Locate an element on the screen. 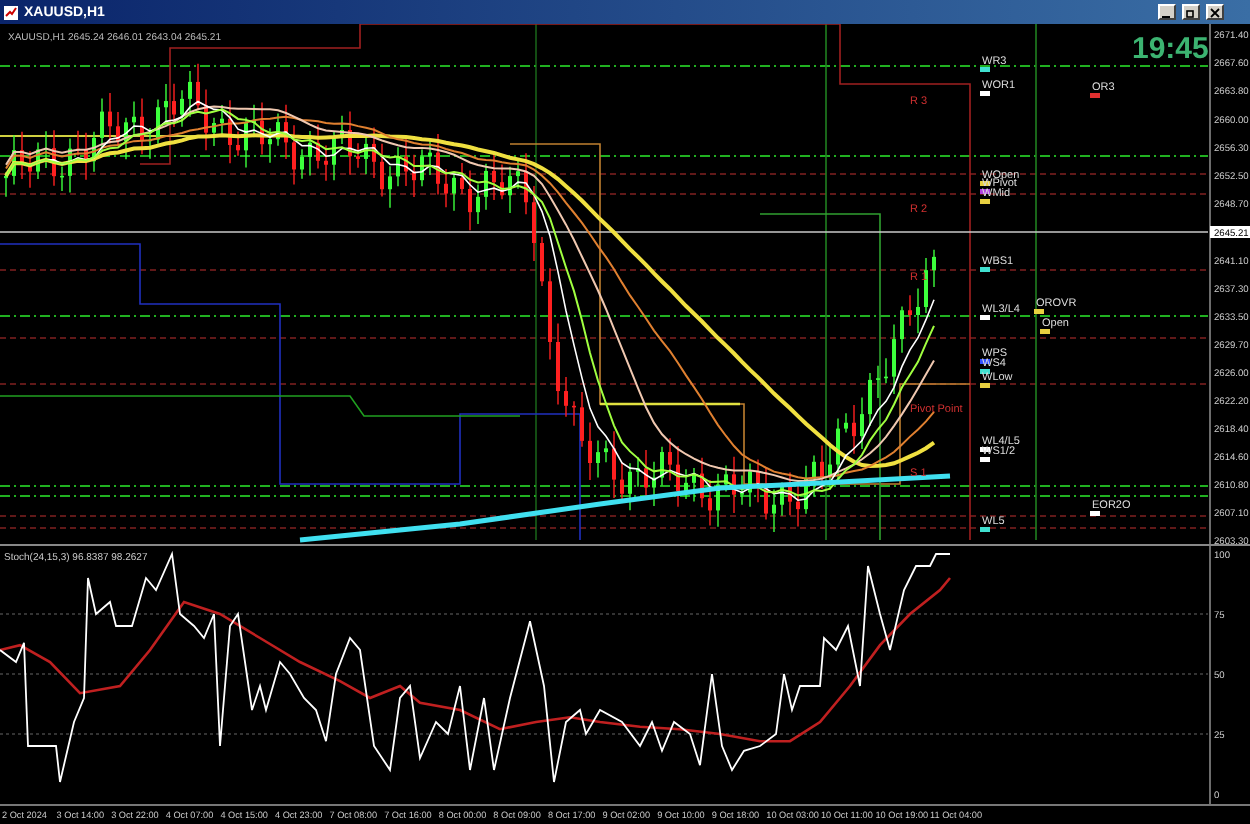  close-icon is located at coordinates (1215, 12).